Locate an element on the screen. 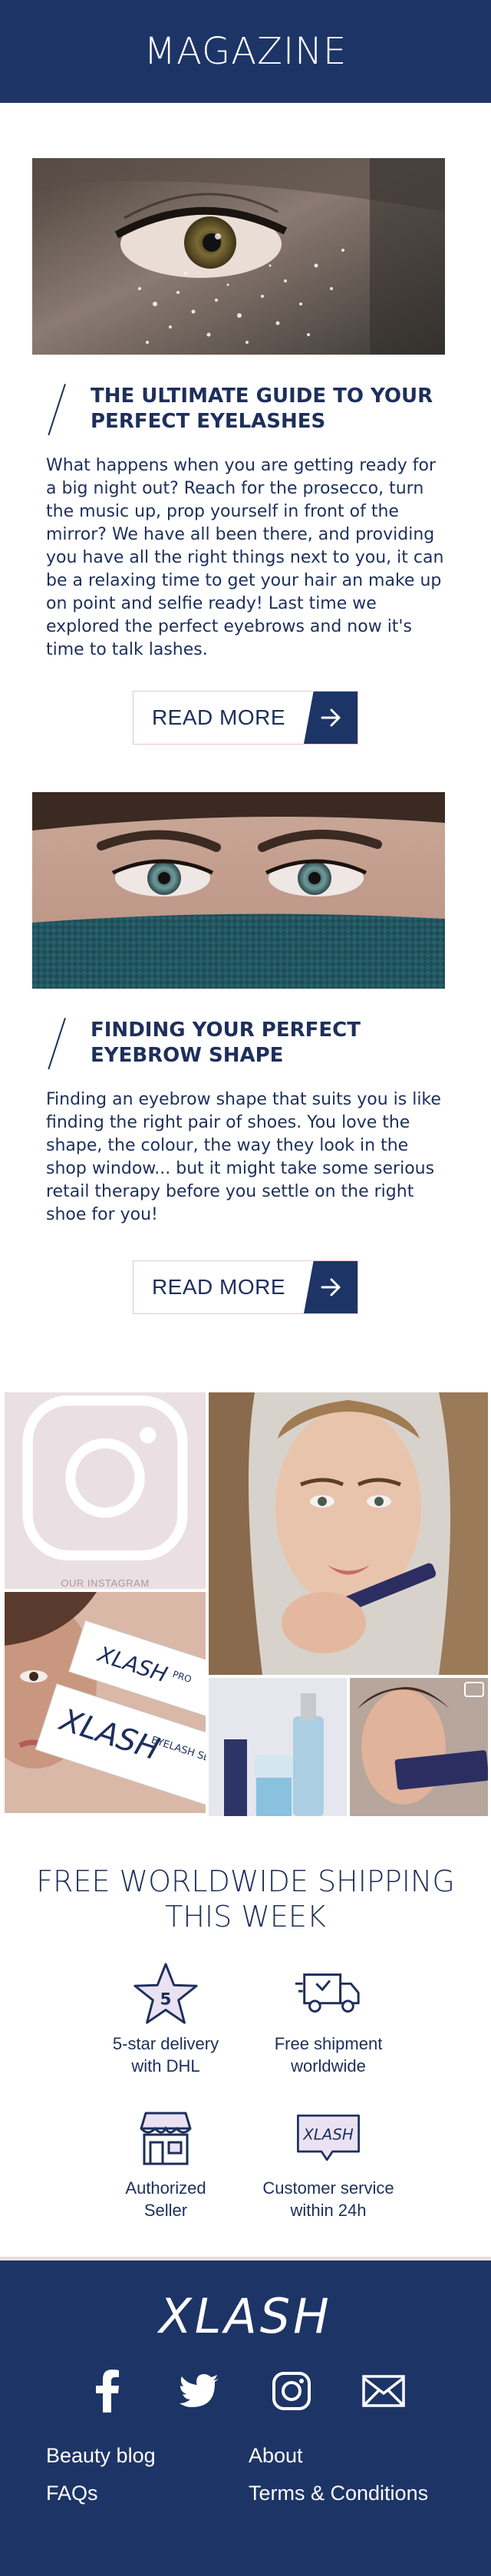 The width and height of the screenshot is (491, 2576). instagram-post-selfie is located at coordinates (419, 1747).